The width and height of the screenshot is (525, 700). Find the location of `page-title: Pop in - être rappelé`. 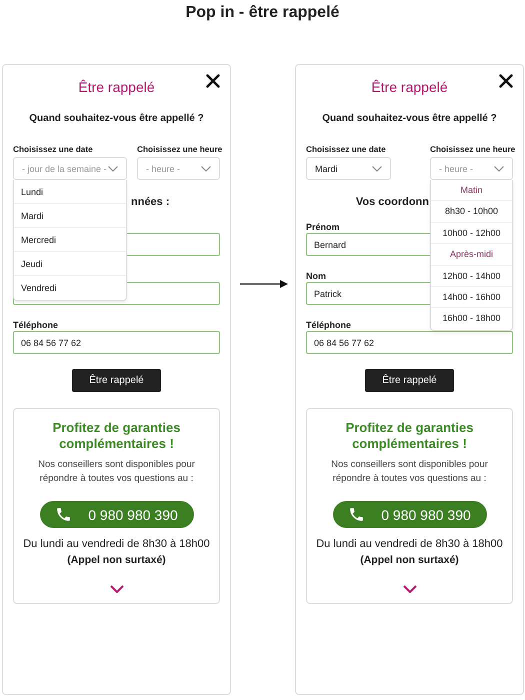

page-title: Pop in - être rappelé is located at coordinates (262, 13).